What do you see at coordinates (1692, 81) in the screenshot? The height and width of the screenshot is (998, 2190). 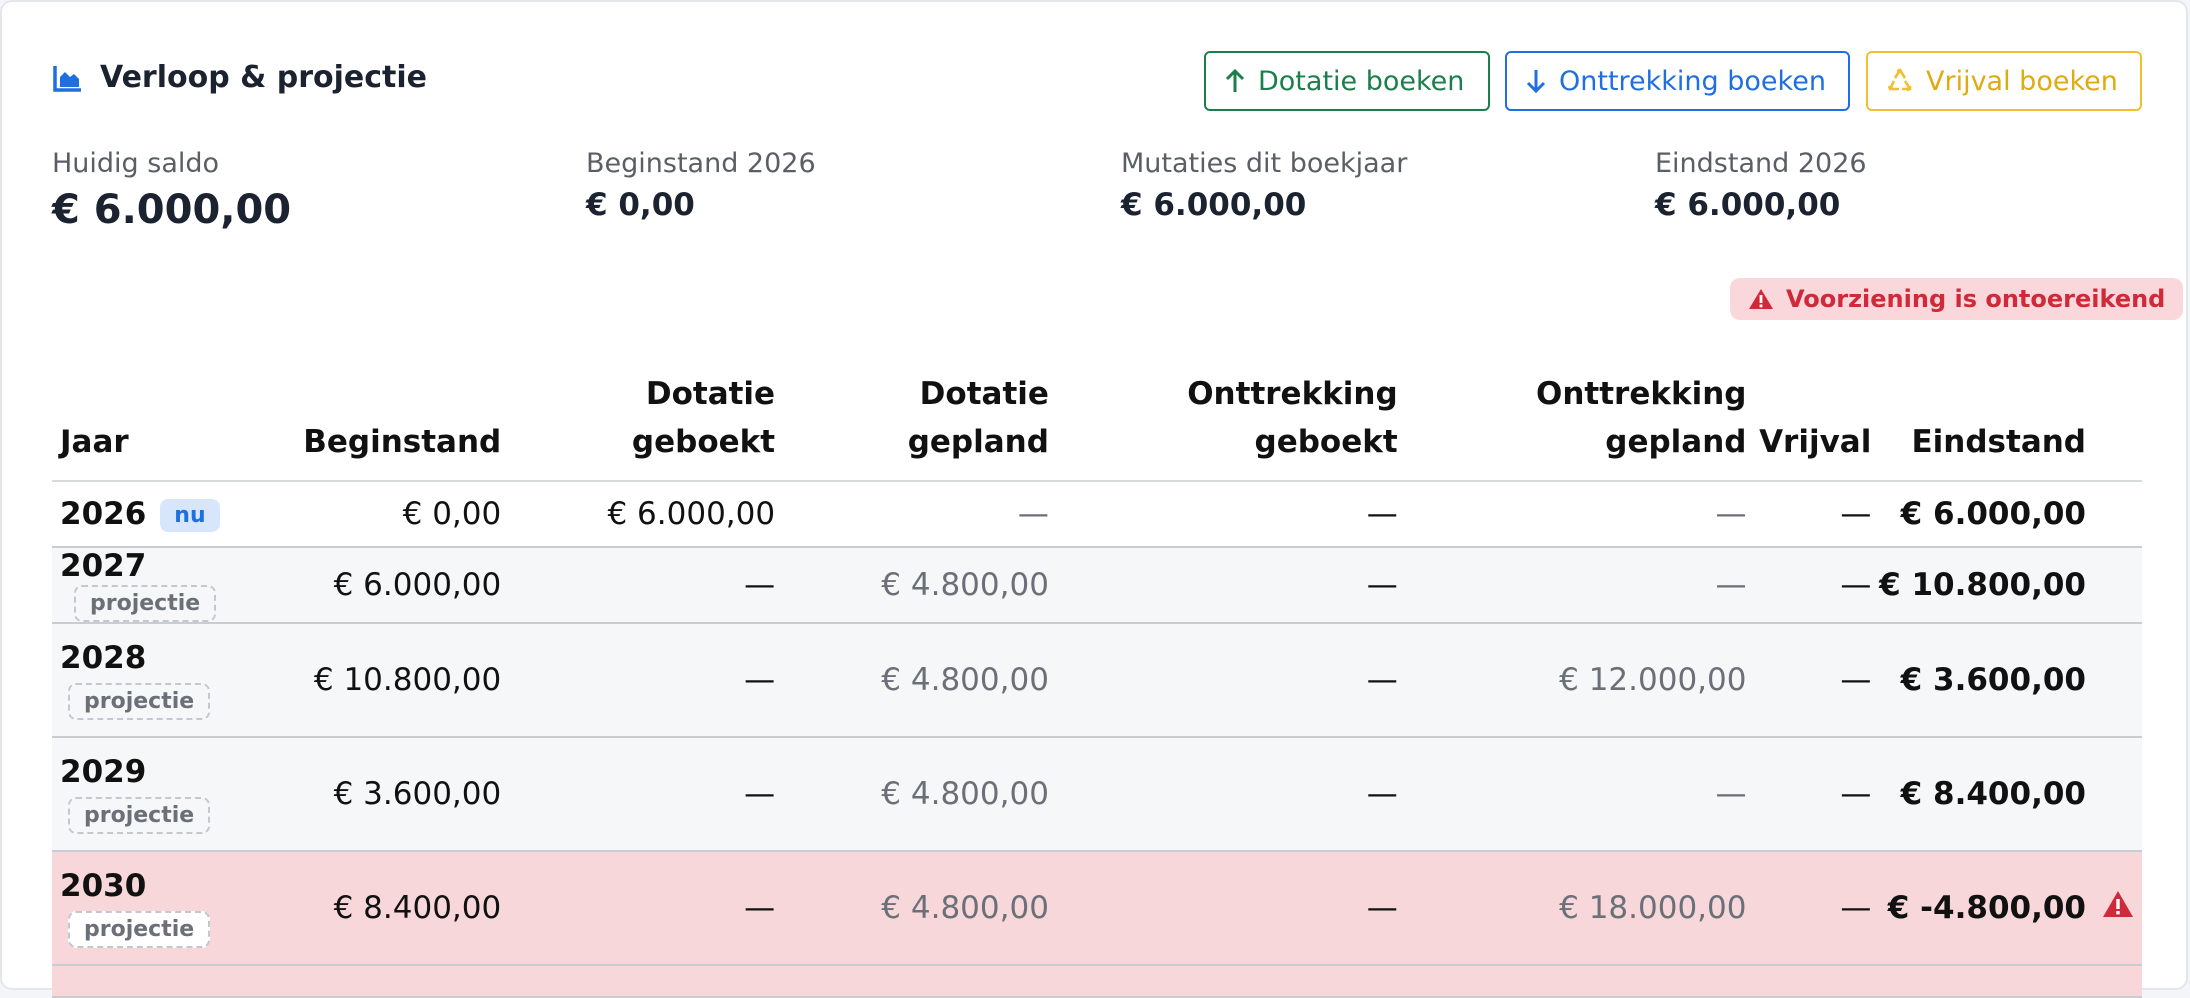 I see `onttrekking-boeken-label: Onttrekking boeken` at bounding box center [1692, 81].